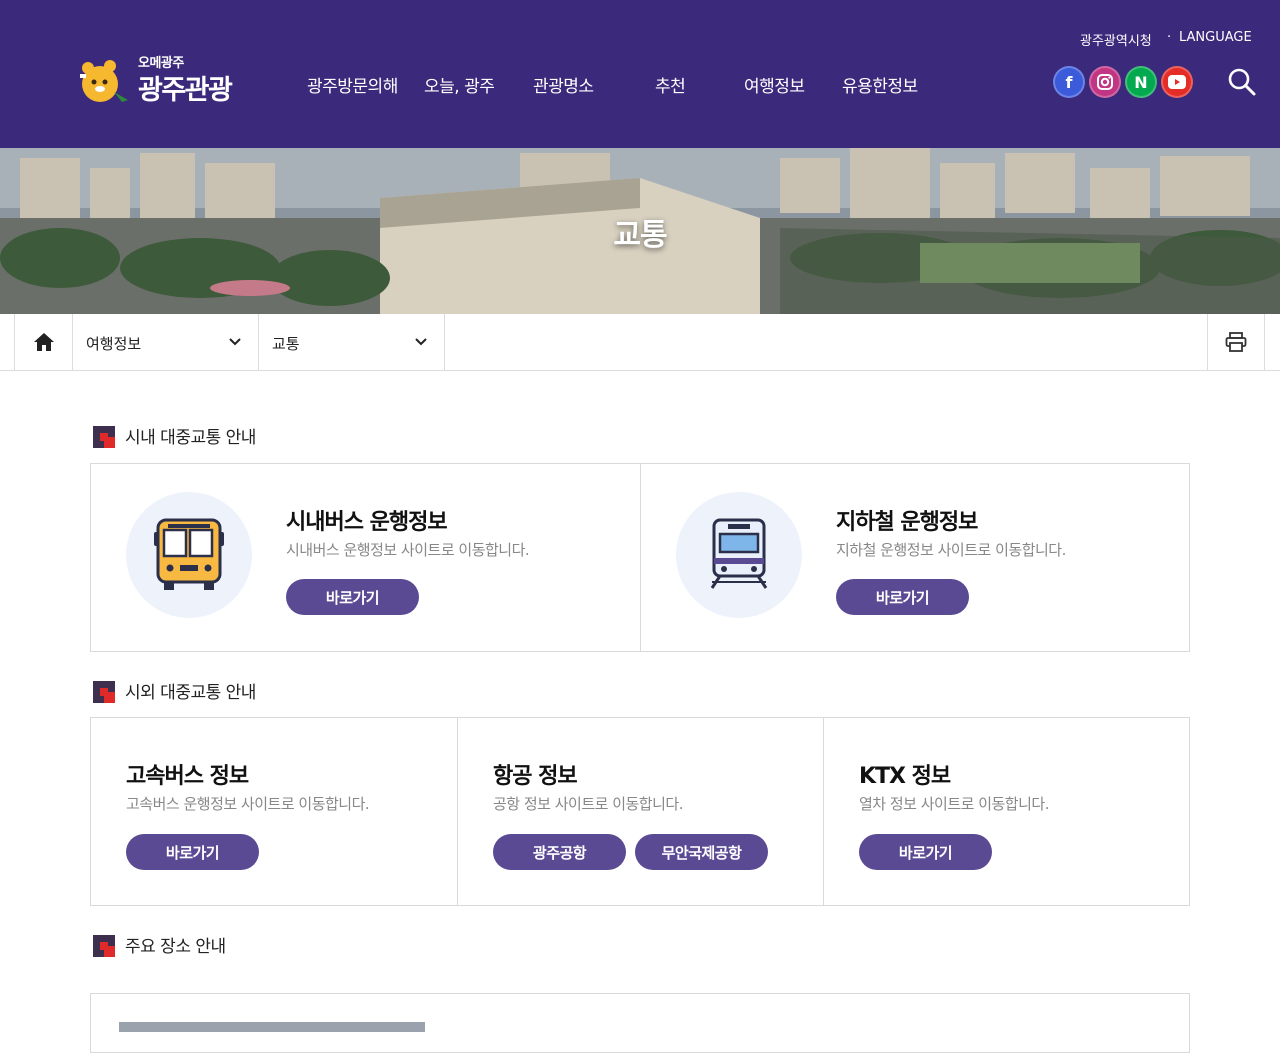 The image size is (1280, 1053). Describe the element at coordinates (701, 852) in the screenshot. I see `muan-airport-button: 무안국제공항` at that location.